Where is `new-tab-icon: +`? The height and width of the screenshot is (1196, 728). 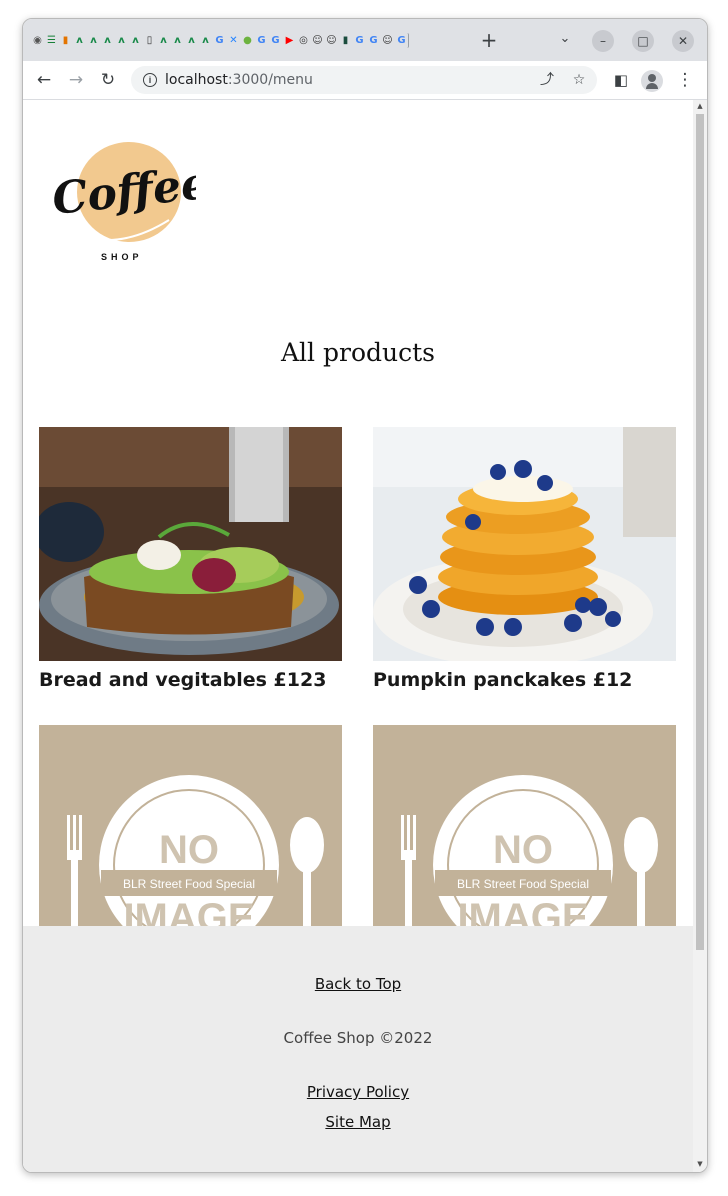
new-tab-icon: + is located at coordinates (489, 40).